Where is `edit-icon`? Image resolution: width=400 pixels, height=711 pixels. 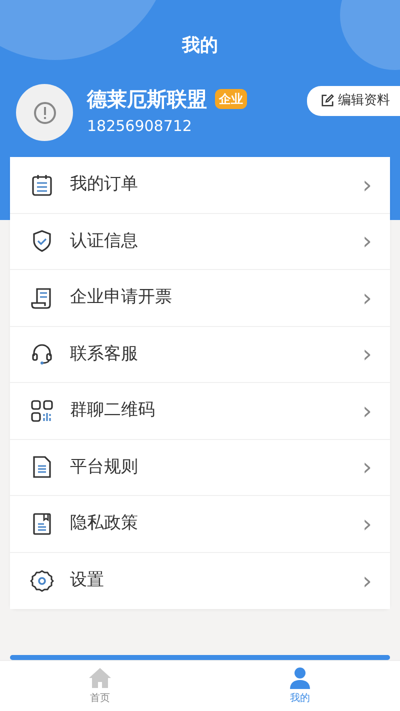
edit-icon is located at coordinates (327, 101).